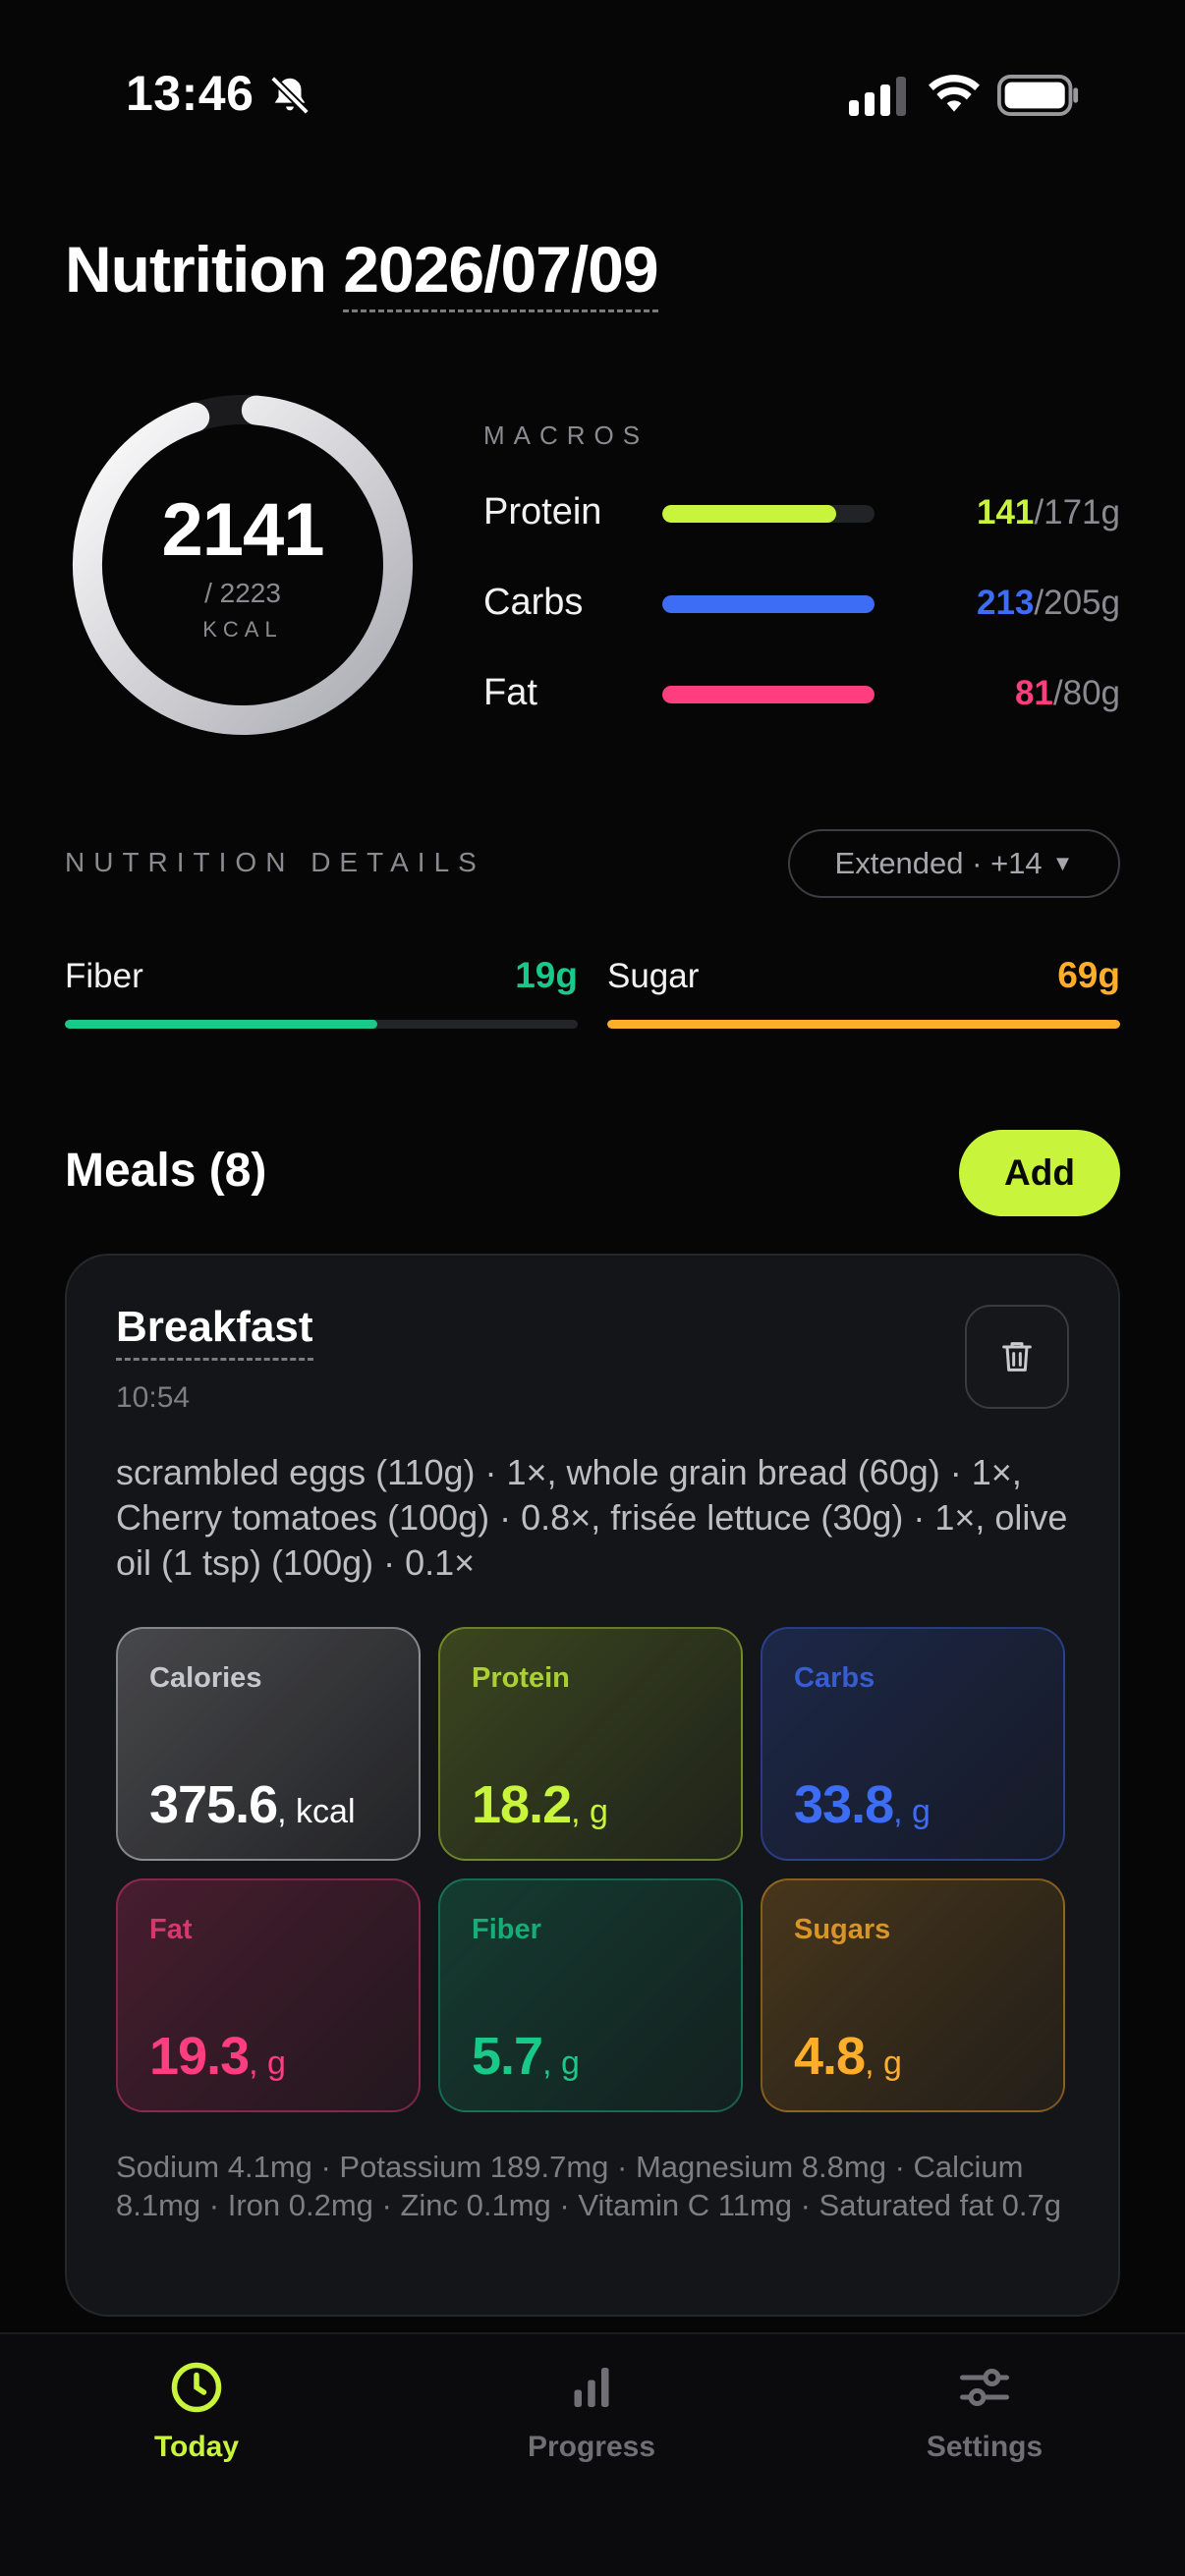 This screenshot has width=1185, height=2576. I want to click on macro-fat-track, so click(769, 694).